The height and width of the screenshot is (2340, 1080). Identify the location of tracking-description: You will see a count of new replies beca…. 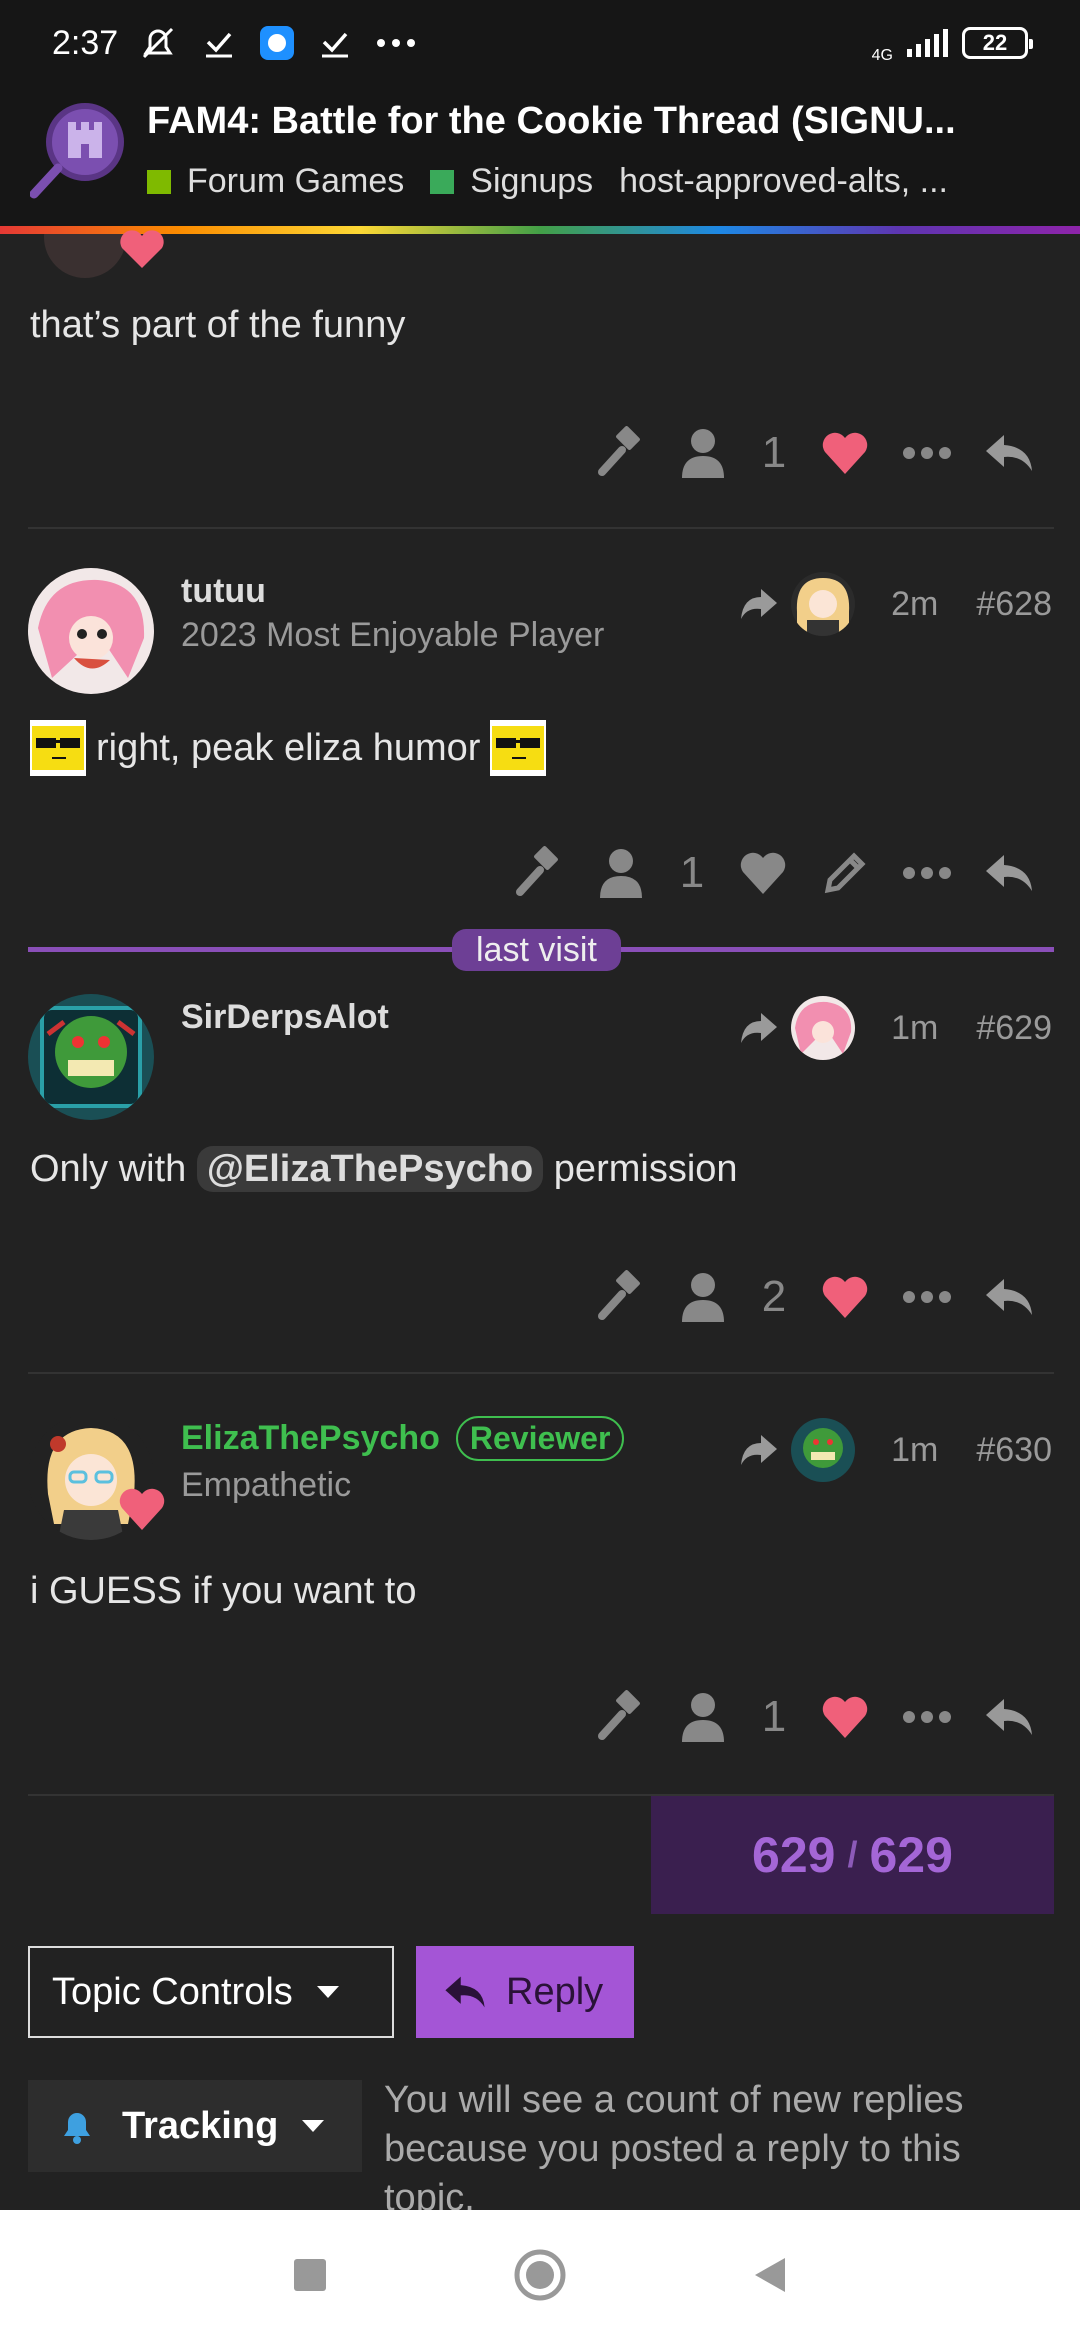
(674, 2144).